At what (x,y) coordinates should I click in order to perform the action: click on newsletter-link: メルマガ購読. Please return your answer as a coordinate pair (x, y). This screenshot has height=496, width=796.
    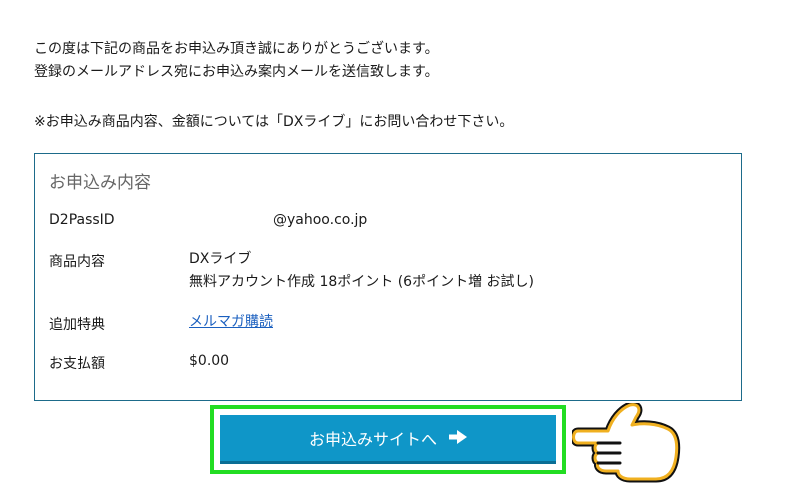
    Looking at the image, I should click on (231, 322).